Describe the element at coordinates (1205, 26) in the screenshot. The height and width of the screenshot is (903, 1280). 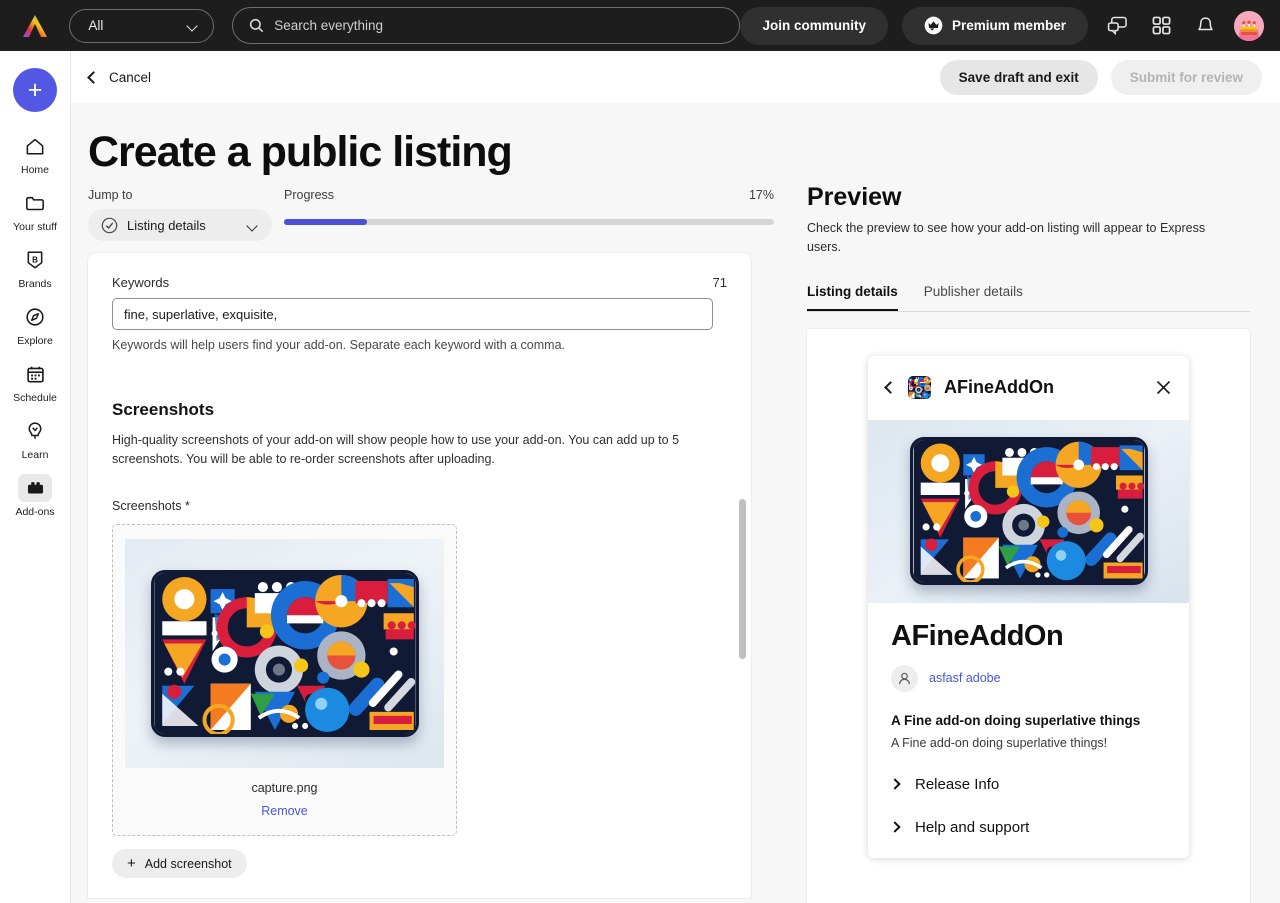
I see `notification-bell-icon` at that location.